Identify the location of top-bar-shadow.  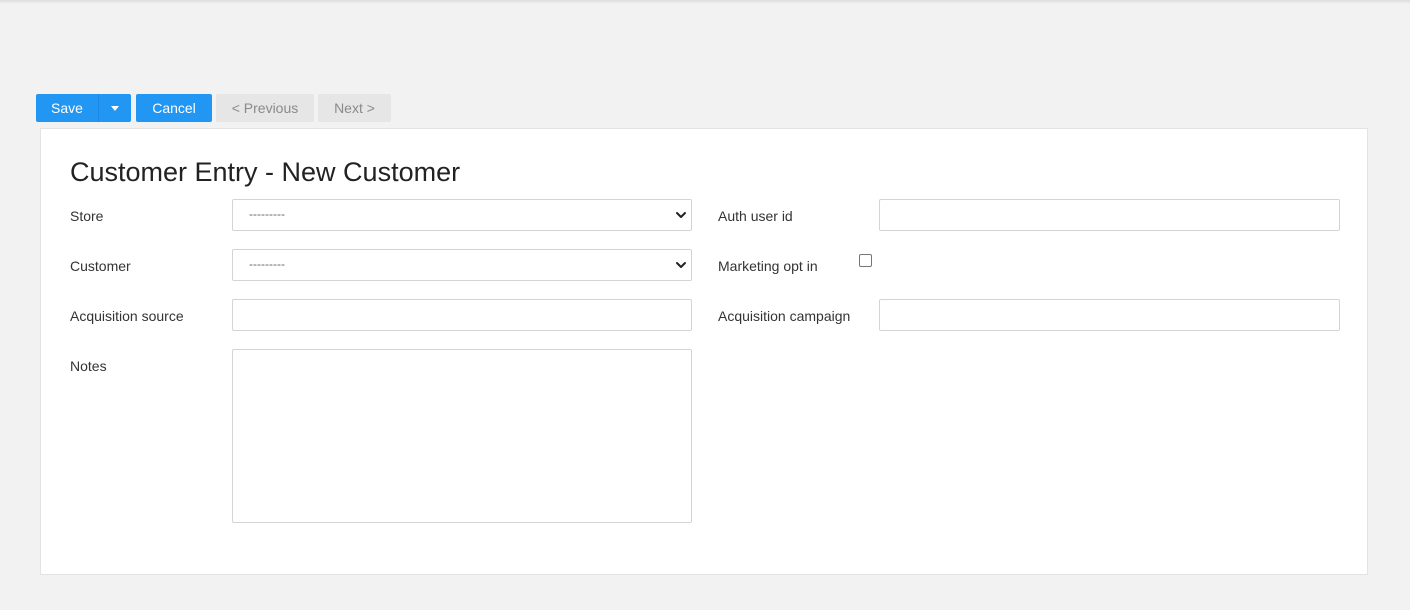
(705, 2).